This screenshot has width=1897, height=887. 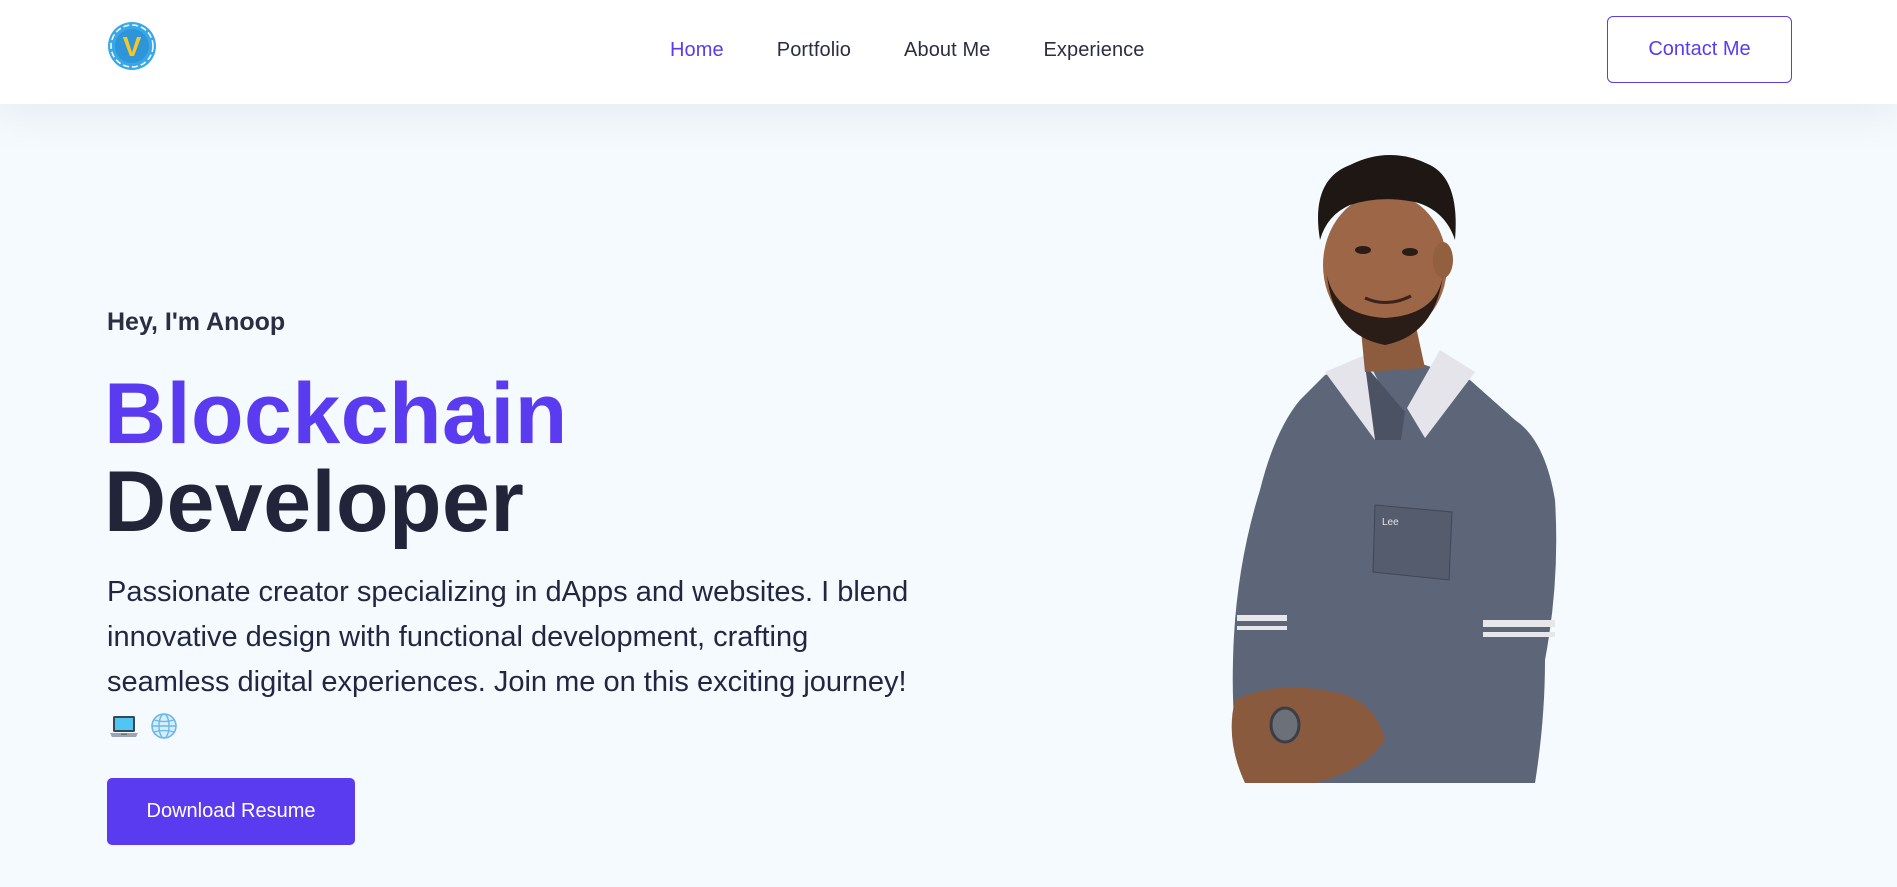 What do you see at coordinates (124, 731) in the screenshot?
I see `laptop-icon` at bounding box center [124, 731].